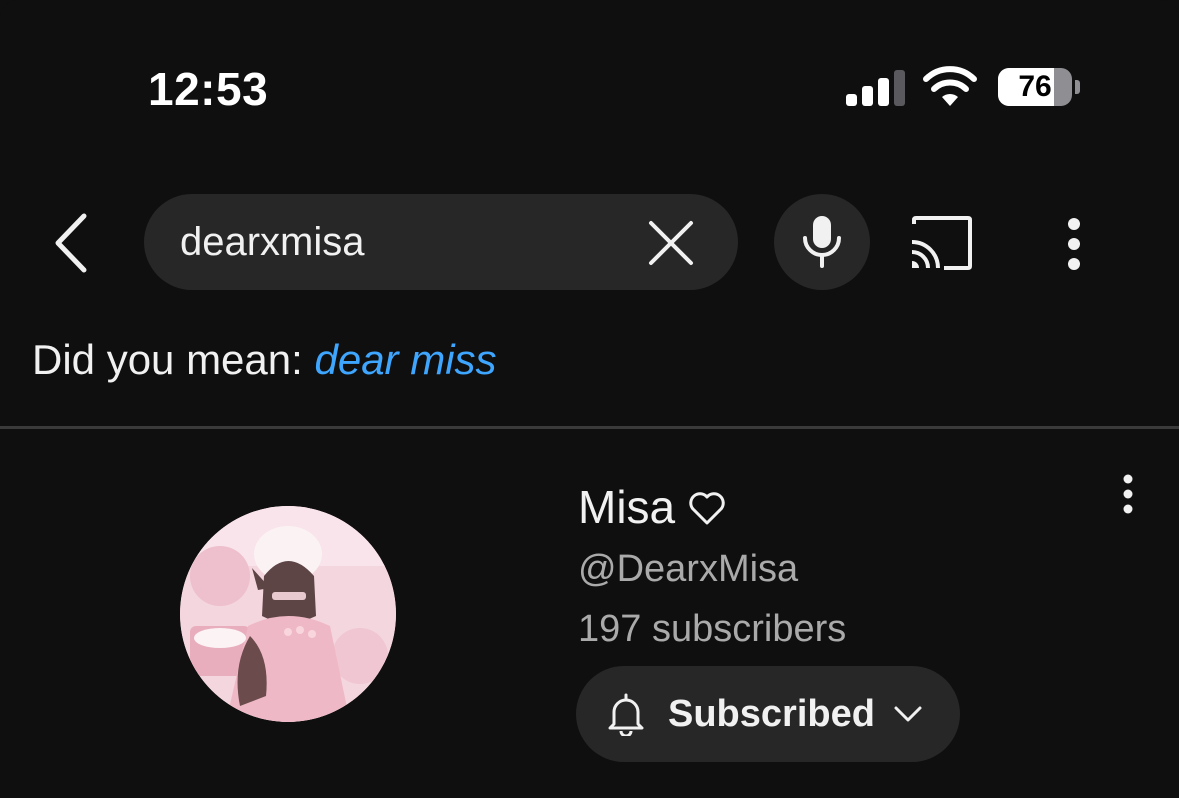 The height and width of the screenshot is (798, 1179). What do you see at coordinates (405, 359) in the screenshot?
I see `suggested-query-link: dear miss` at bounding box center [405, 359].